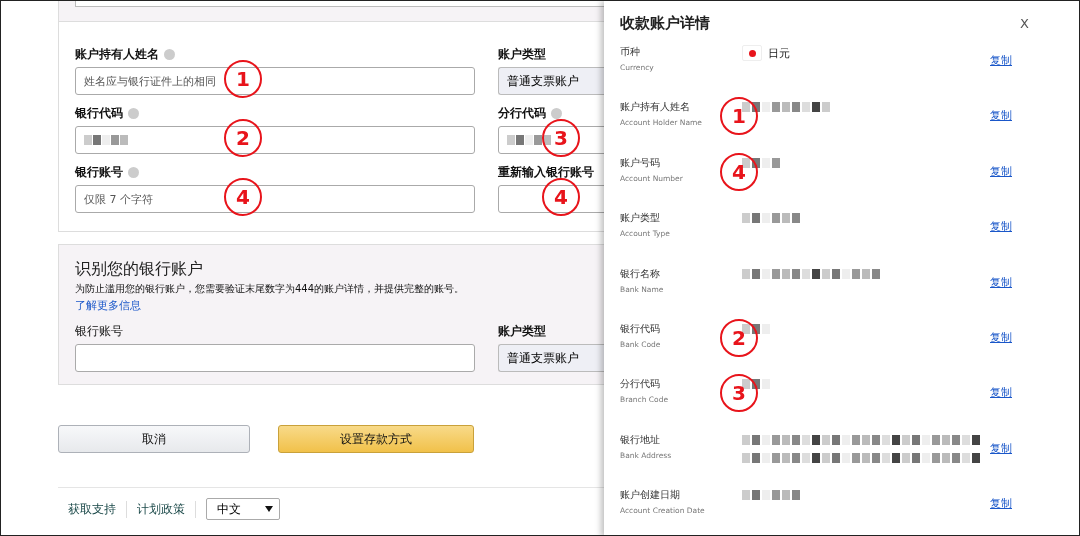 The height and width of the screenshot is (536, 1080). Describe the element at coordinates (650, 495) in the screenshot. I see `detail-label: 账户创建日期` at that location.